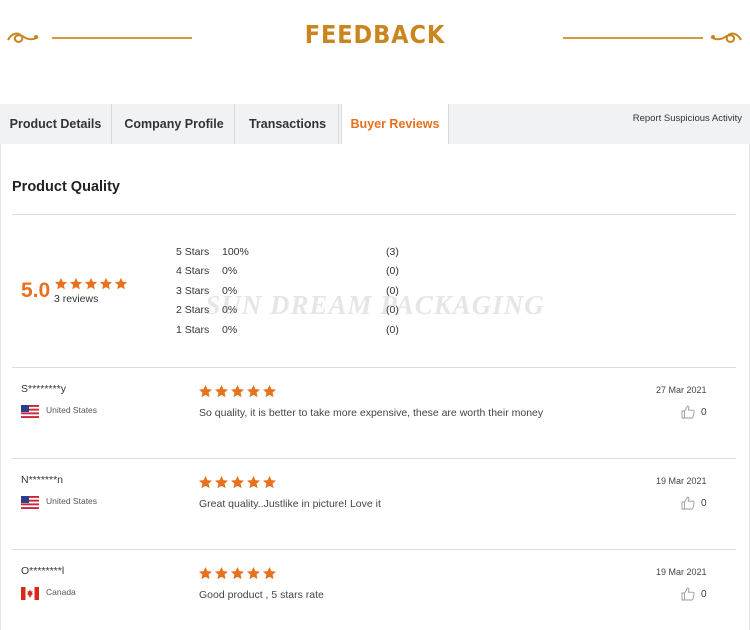 The width and height of the screenshot is (750, 630). Describe the element at coordinates (687, 118) in the screenshot. I see `report-suspicious-activity-link: Report Suspicious Activity` at that location.